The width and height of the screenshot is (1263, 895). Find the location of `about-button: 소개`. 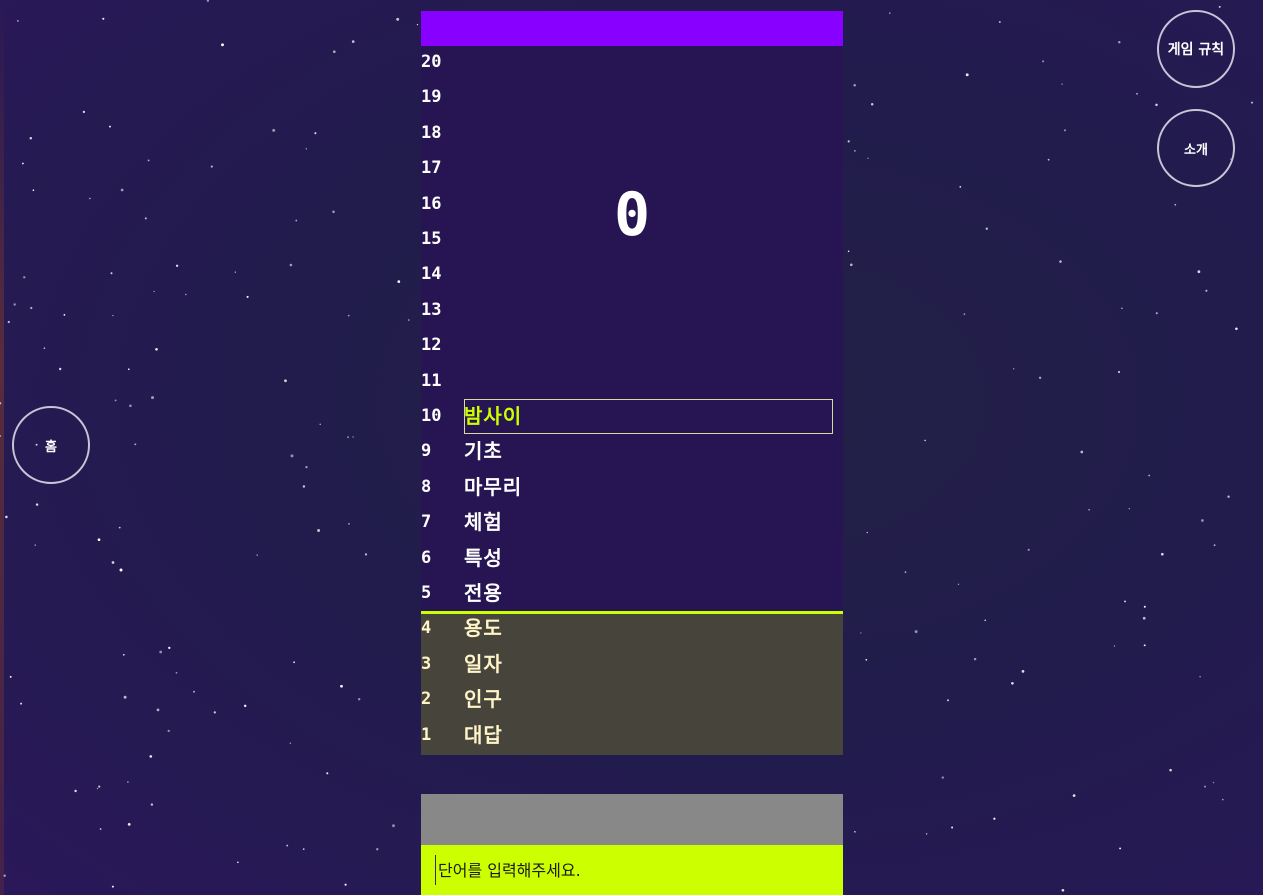

about-button: 소개 is located at coordinates (1196, 148).